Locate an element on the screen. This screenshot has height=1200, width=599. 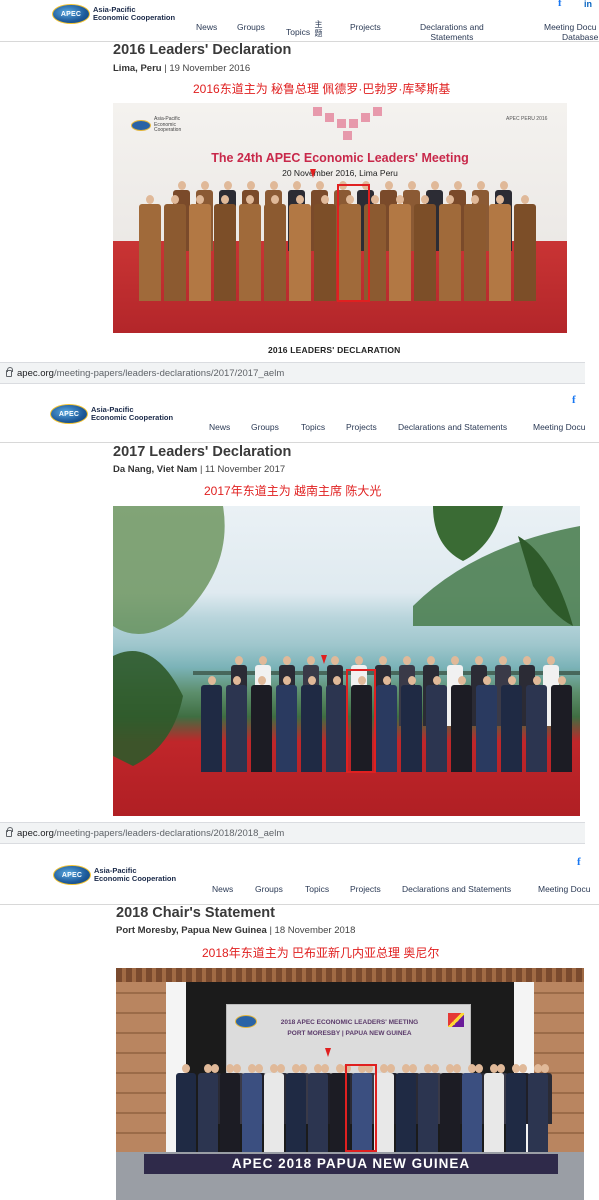
nav-declarations-line1: Declarations and is located at coordinates (452, 27).